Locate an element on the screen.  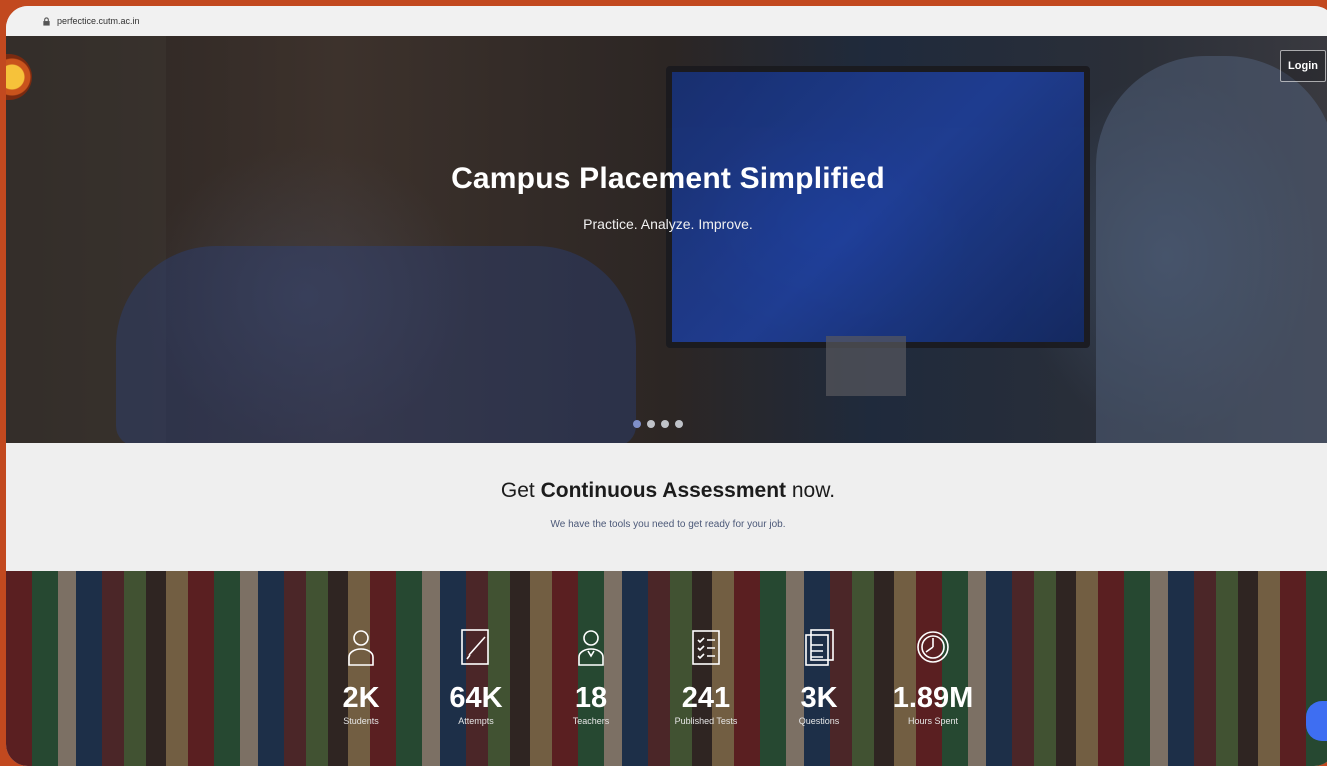
hero-photo-motorbike is located at coordinates (376, 344).